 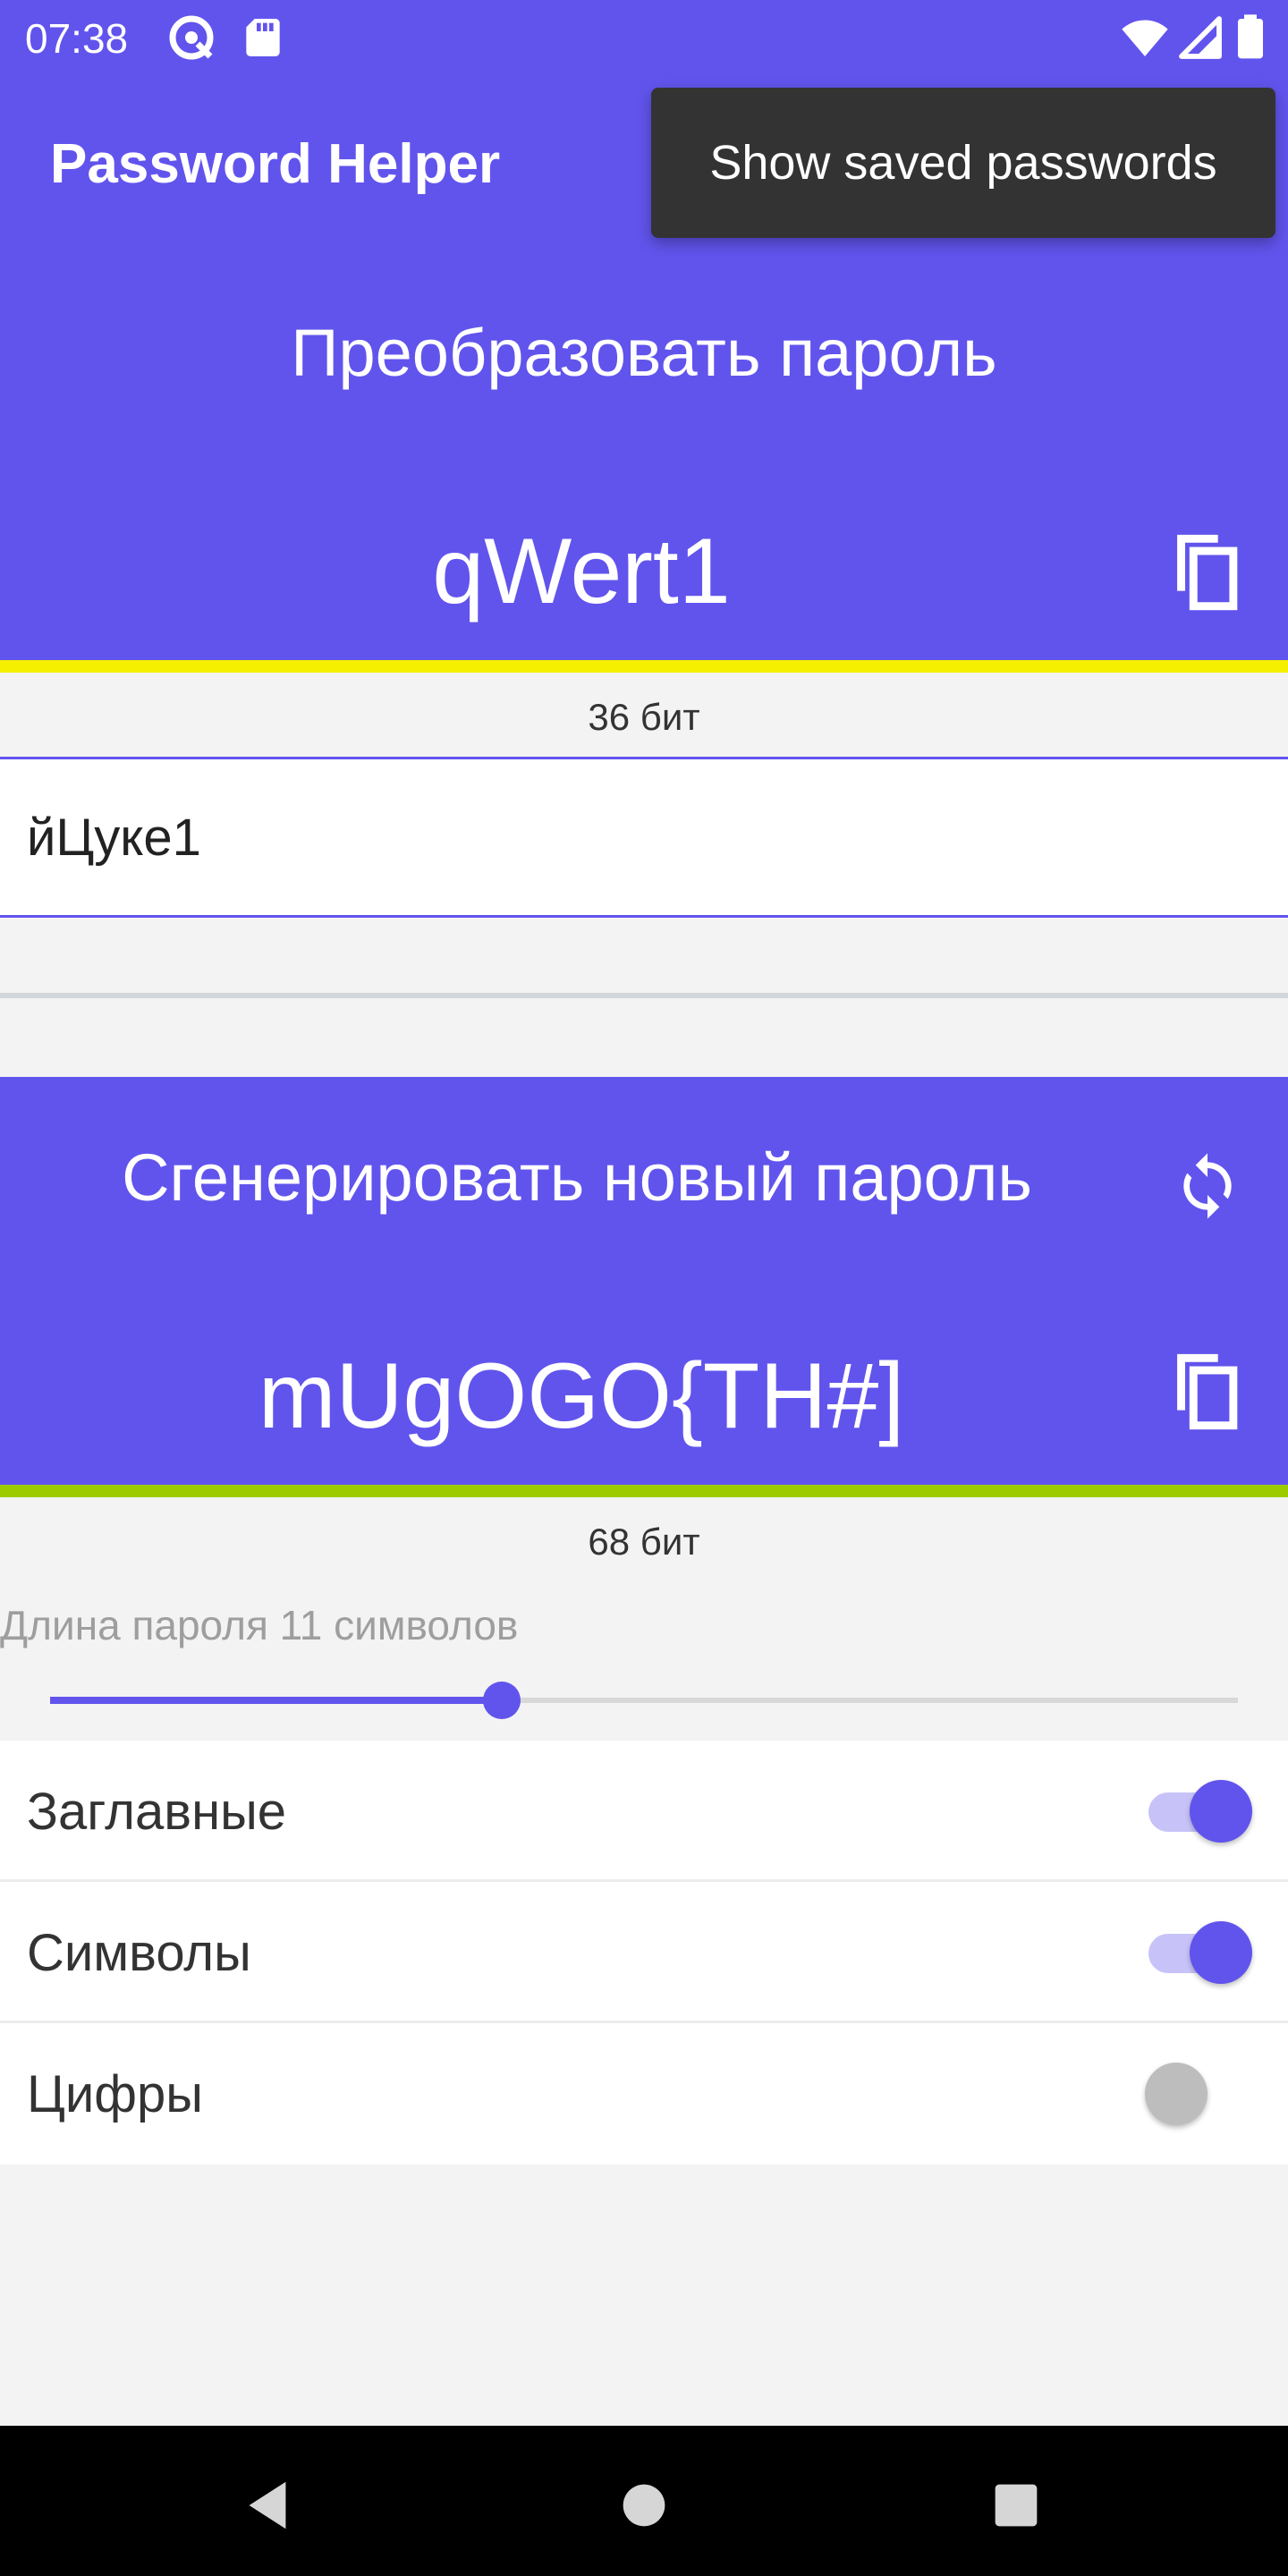 What do you see at coordinates (644, 1491) in the screenshot?
I see `generate-strength-bar` at bounding box center [644, 1491].